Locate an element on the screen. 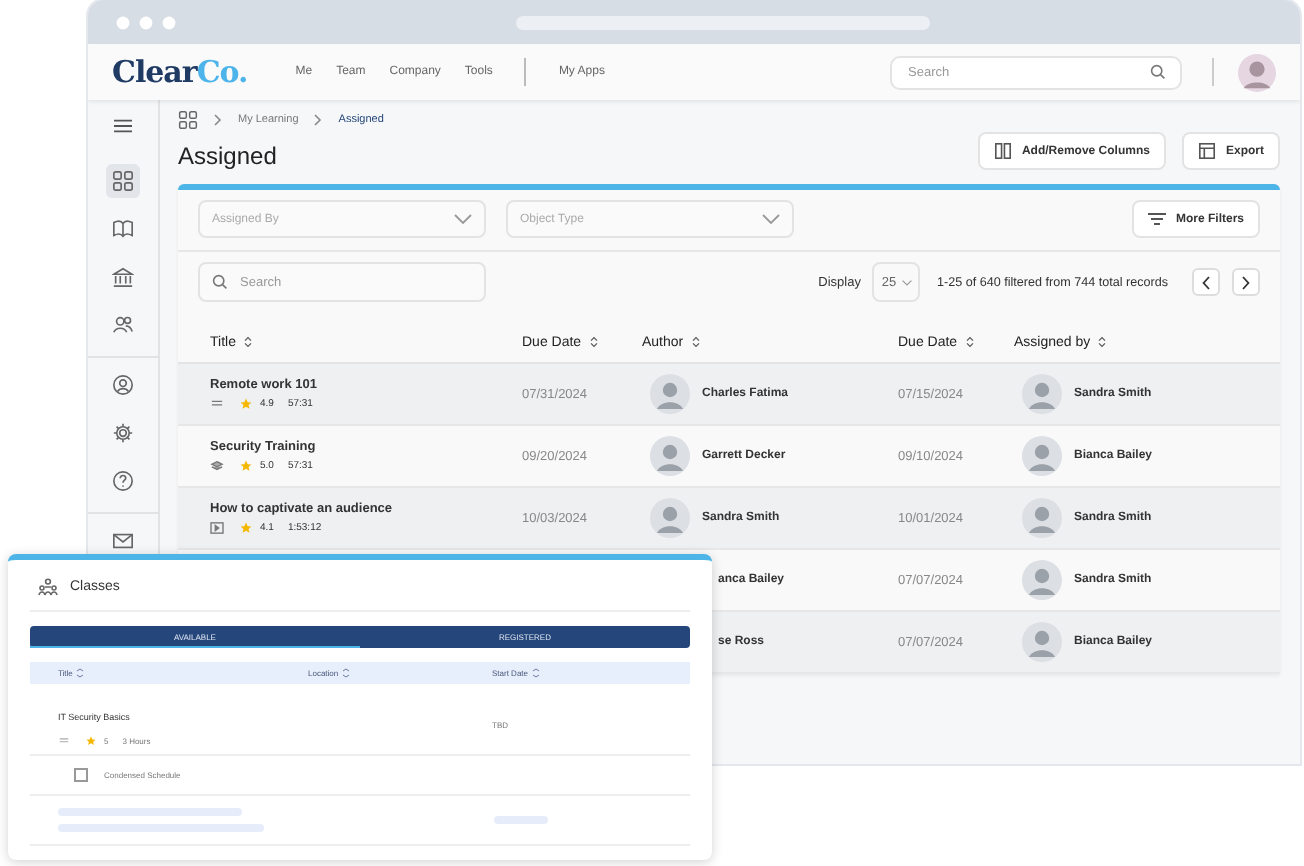 The height and width of the screenshot is (866, 1304). page-title: Assigned is located at coordinates (228, 156).